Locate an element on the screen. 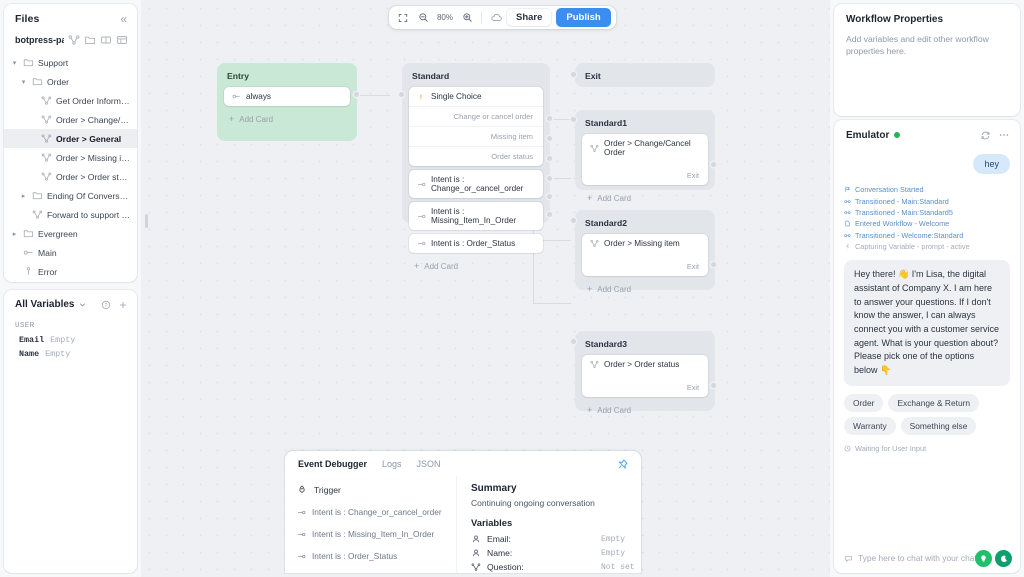 The width and height of the screenshot is (1024, 577). debugger-variable-value: Not set is located at coordinates (618, 567).